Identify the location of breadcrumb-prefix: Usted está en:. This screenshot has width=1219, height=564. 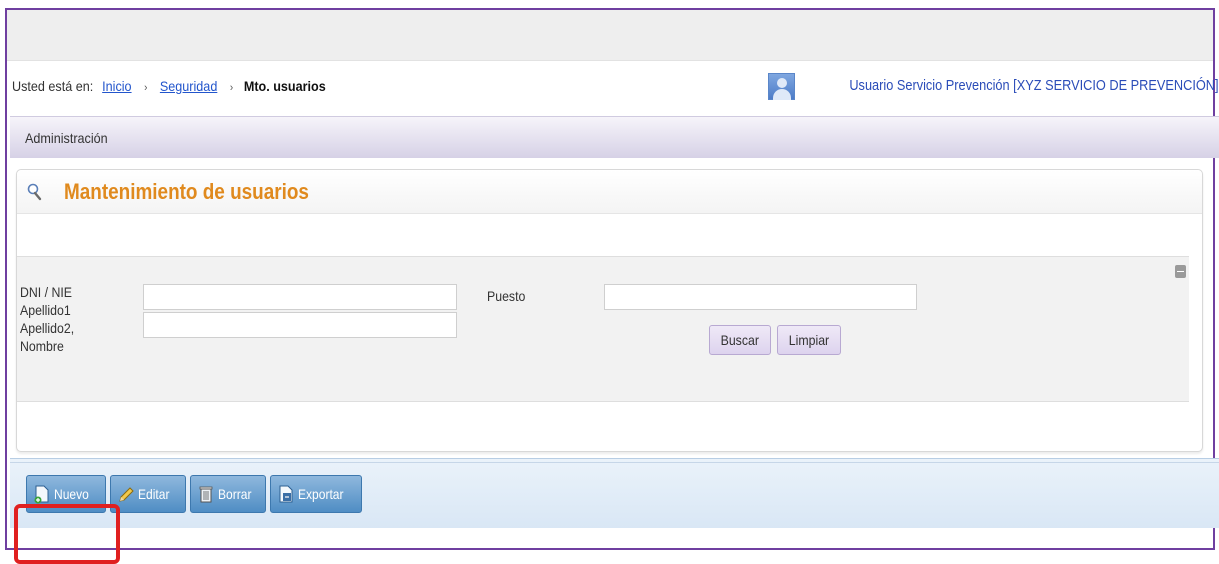
(53, 86).